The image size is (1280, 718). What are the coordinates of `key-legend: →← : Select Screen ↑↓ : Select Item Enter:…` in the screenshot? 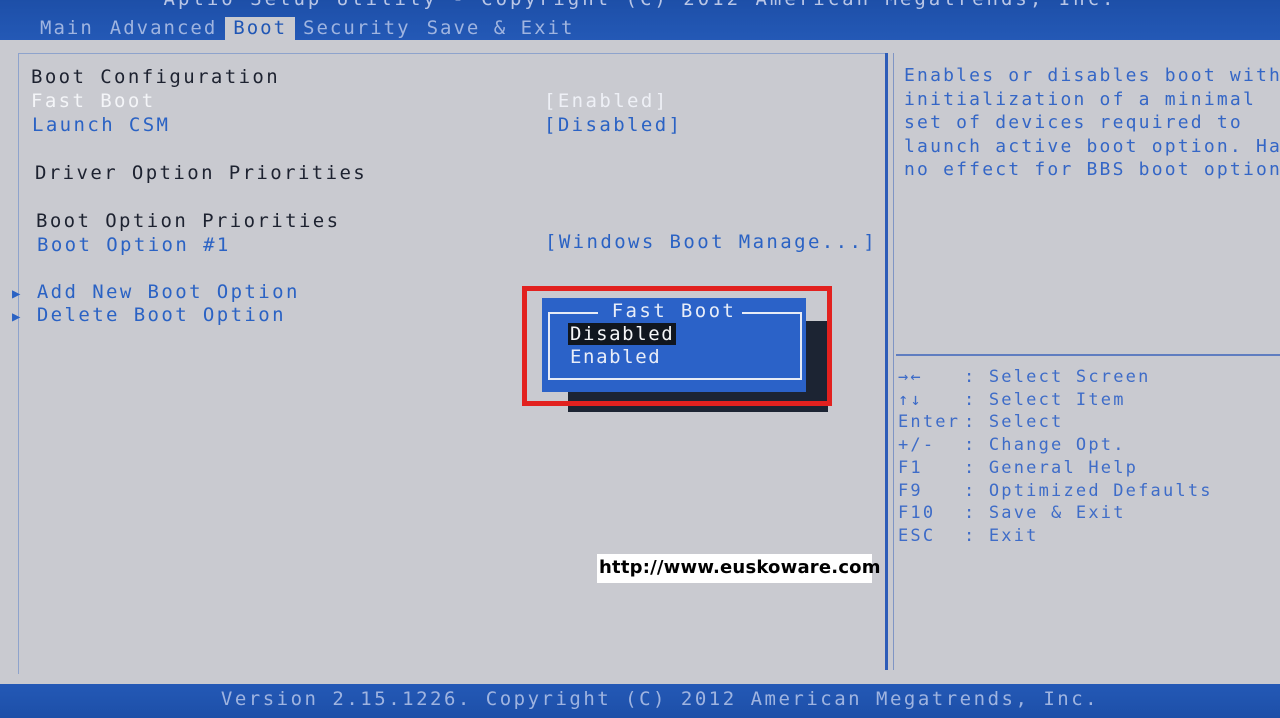 It's located at (1055, 457).